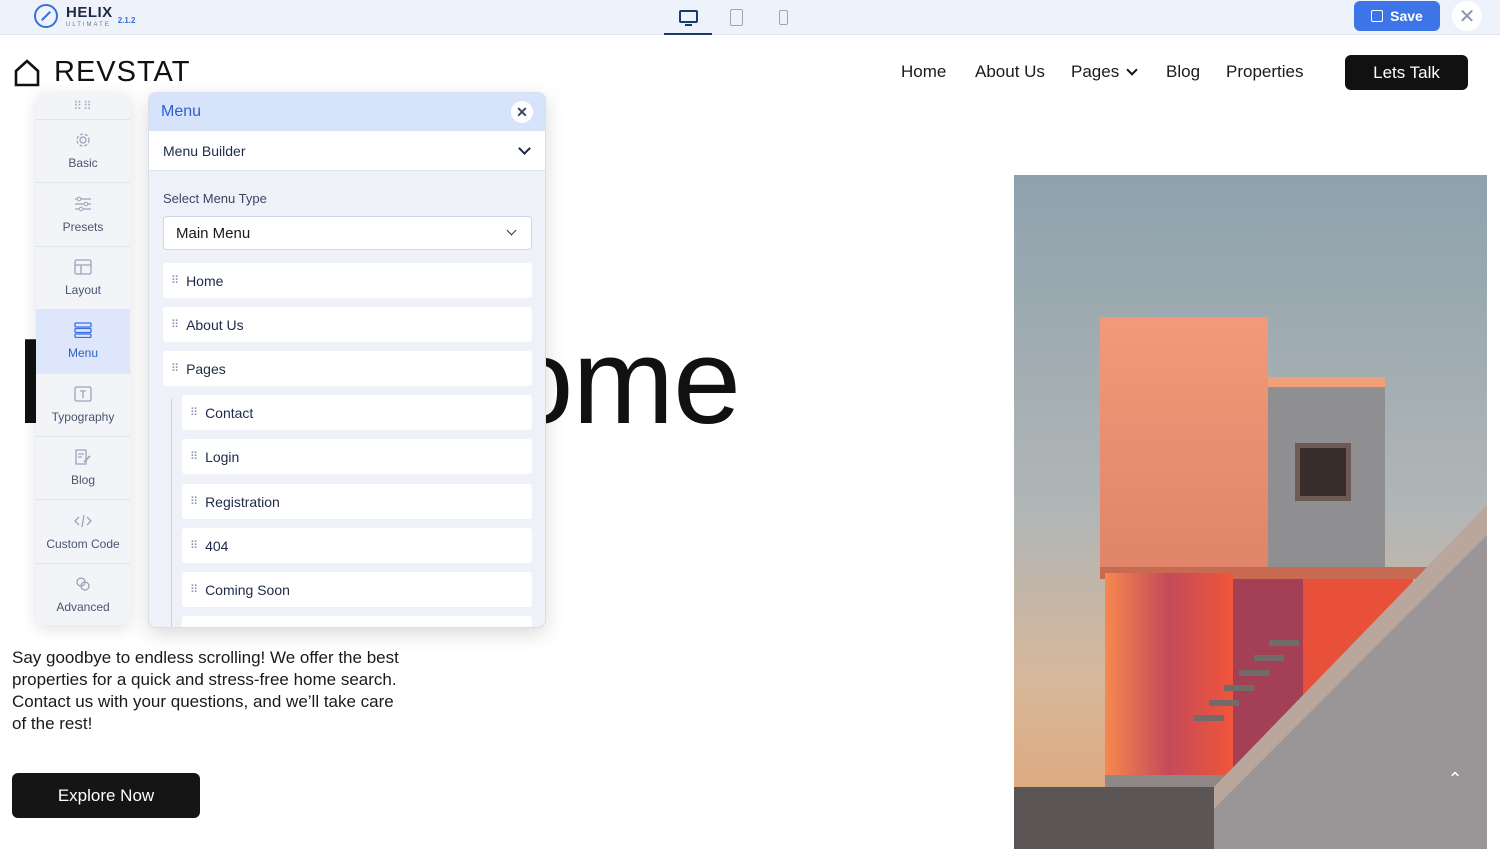 The width and height of the screenshot is (1500, 849). Describe the element at coordinates (1010, 72) in the screenshot. I see `nav-about-us: About Us` at that location.